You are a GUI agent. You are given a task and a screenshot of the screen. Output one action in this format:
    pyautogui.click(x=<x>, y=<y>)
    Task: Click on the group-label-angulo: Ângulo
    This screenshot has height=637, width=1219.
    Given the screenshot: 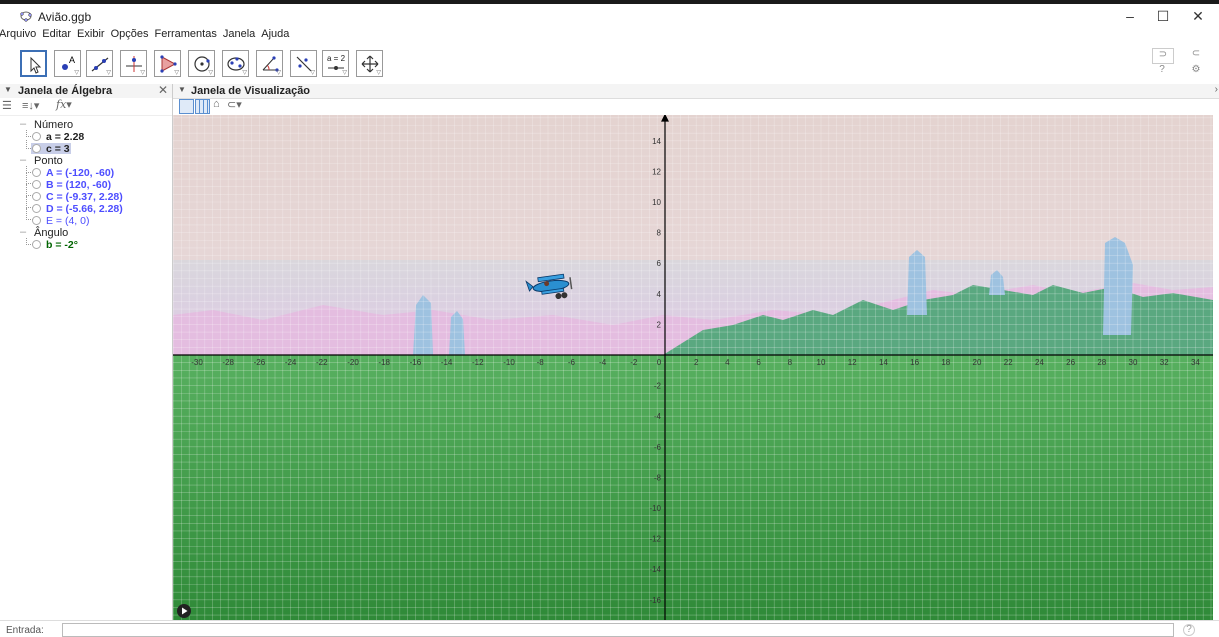 What is the action you would take?
    pyautogui.click(x=51, y=233)
    